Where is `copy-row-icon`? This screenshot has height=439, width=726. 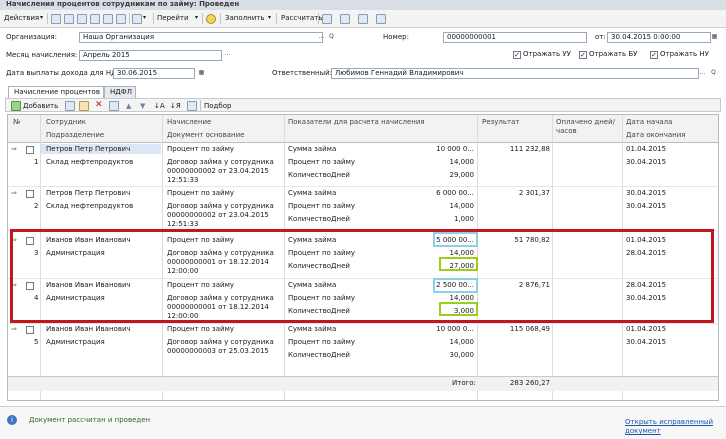 copy-row-icon is located at coordinates (70, 106).